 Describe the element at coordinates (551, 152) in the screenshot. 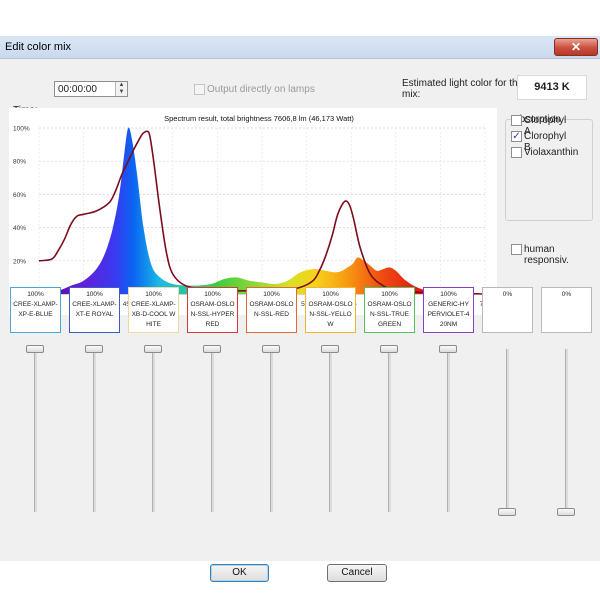

I see `absorption-label-3: Violaxanthin` at that location.